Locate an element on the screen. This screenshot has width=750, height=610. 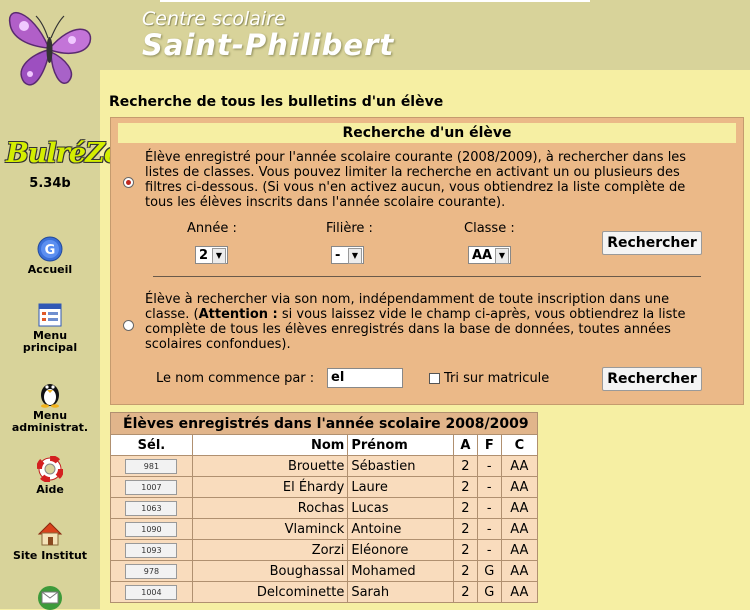
cell-nom: El Éhardy is located at coordinates (270, 487).